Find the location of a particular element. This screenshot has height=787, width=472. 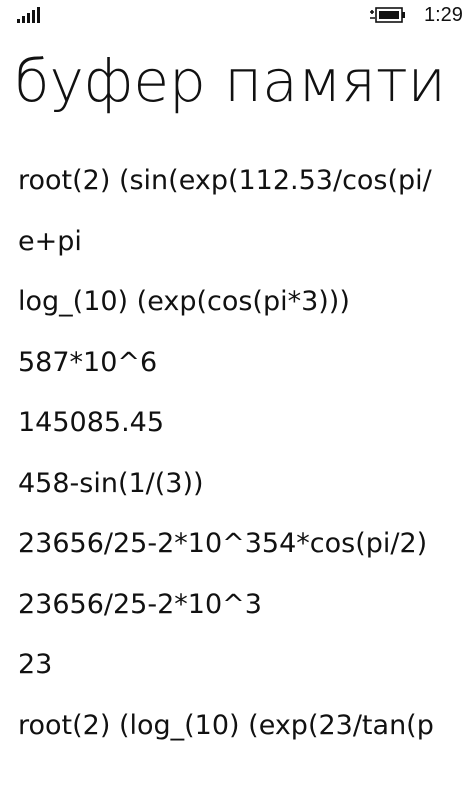

history-item: 587*10^6 is located at coordinates (236, 363).